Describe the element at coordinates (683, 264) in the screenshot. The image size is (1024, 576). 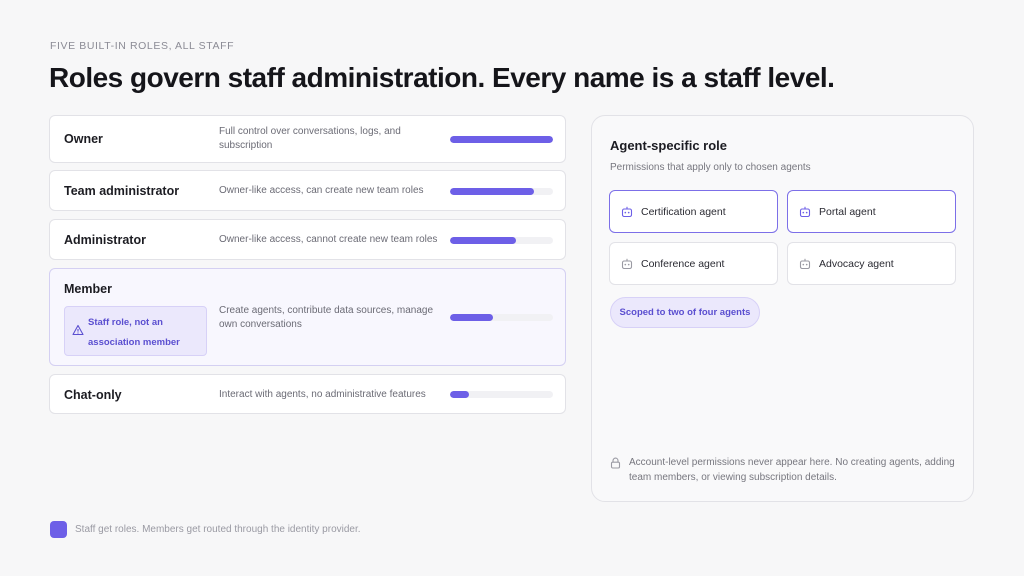
I see `agent-label: Conference agent` at that location.